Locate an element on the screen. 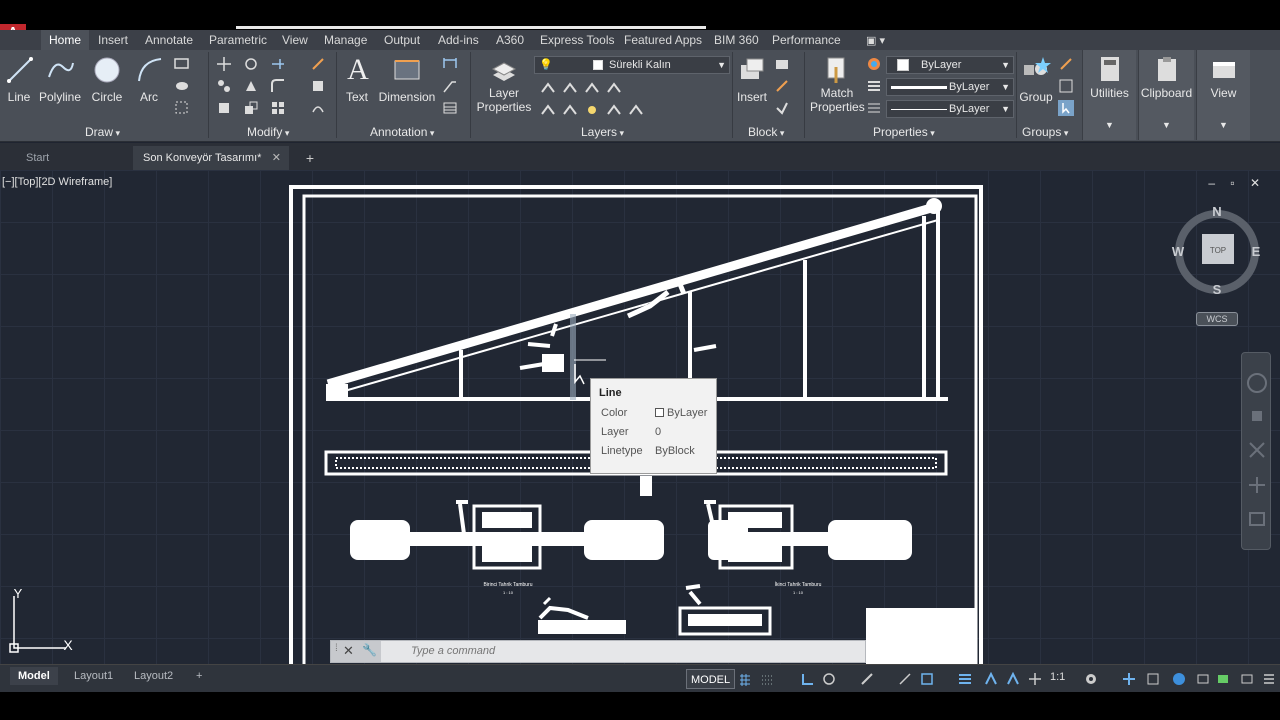  explode-icon is located at coordinates (318, 86).